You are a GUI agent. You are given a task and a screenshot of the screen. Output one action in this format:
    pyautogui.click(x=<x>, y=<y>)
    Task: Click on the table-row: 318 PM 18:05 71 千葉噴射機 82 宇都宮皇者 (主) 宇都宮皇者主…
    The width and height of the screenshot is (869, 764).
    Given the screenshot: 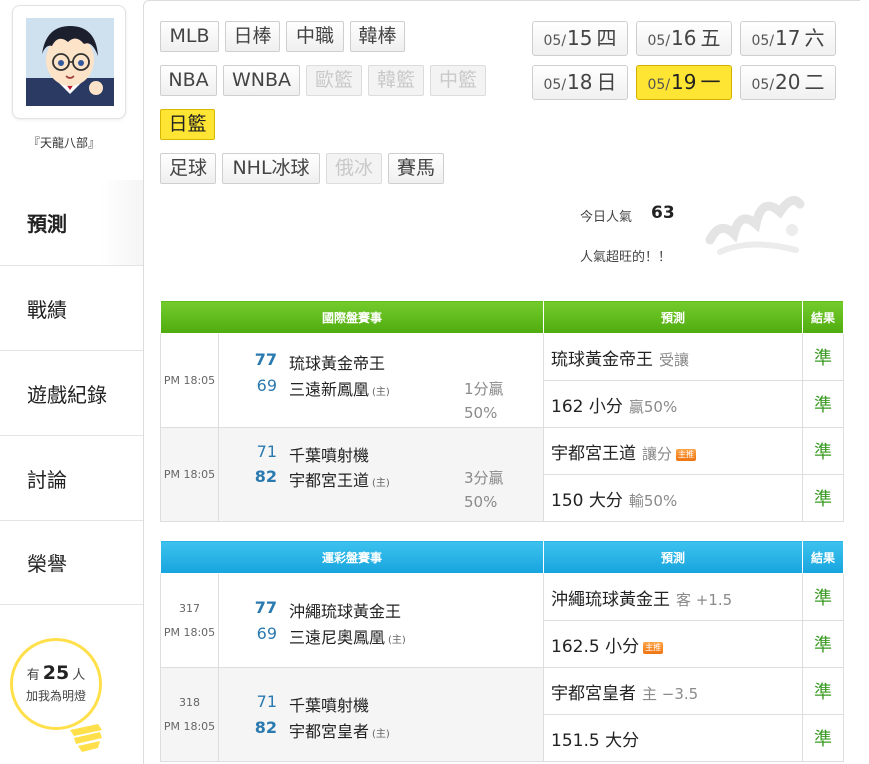 What is the action you would take?
    pyautogui.click(x=502, y=714)
    